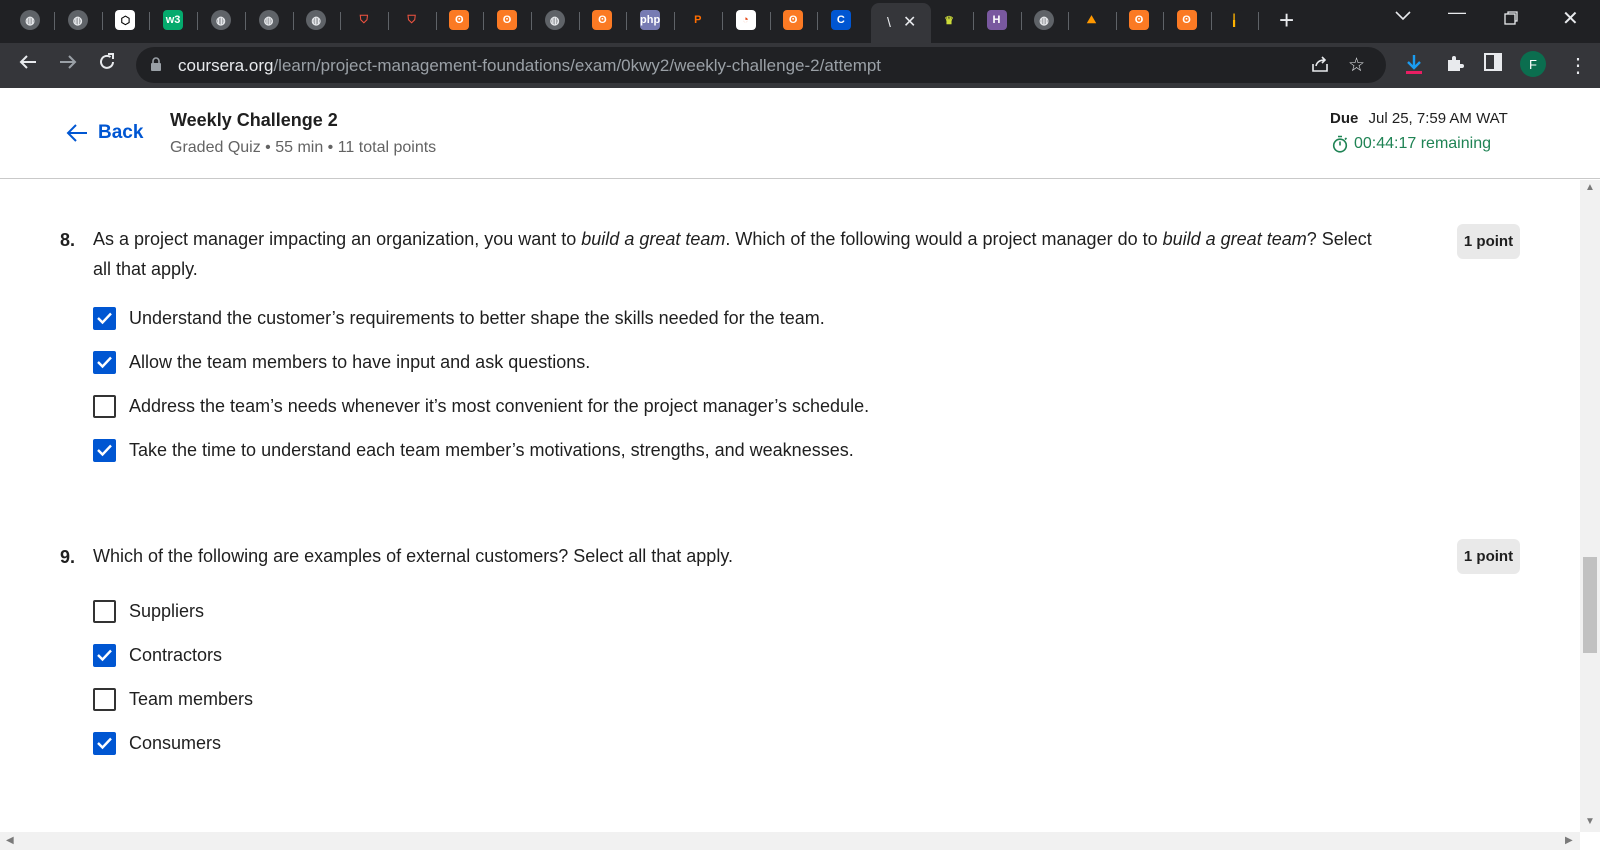 This screenshot has width=1600, height=850. Describe the element at coordinates (191, 698) in the screenshot. I see `option-label: Team members` at that location.